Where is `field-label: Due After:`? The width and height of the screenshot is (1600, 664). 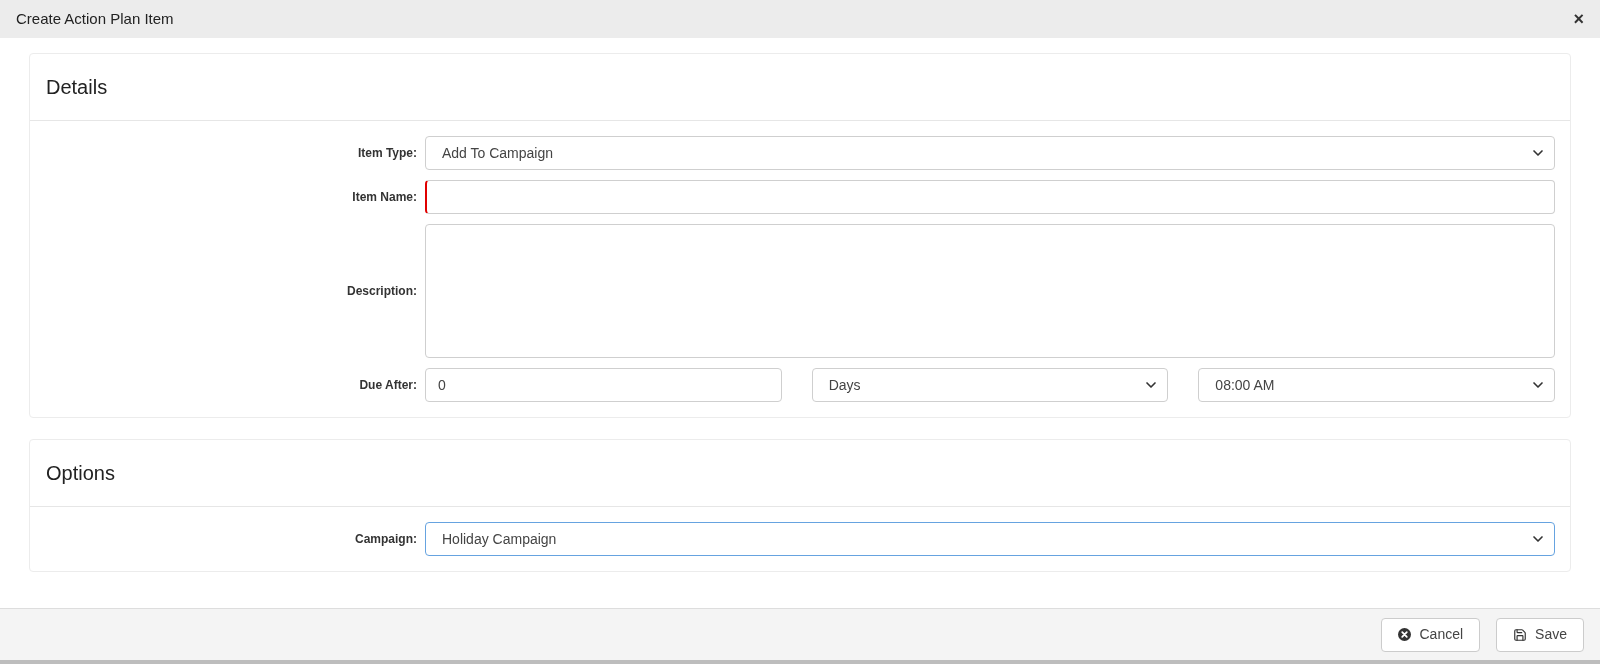 field-label: Due After: is located at coordinates (388, 385).